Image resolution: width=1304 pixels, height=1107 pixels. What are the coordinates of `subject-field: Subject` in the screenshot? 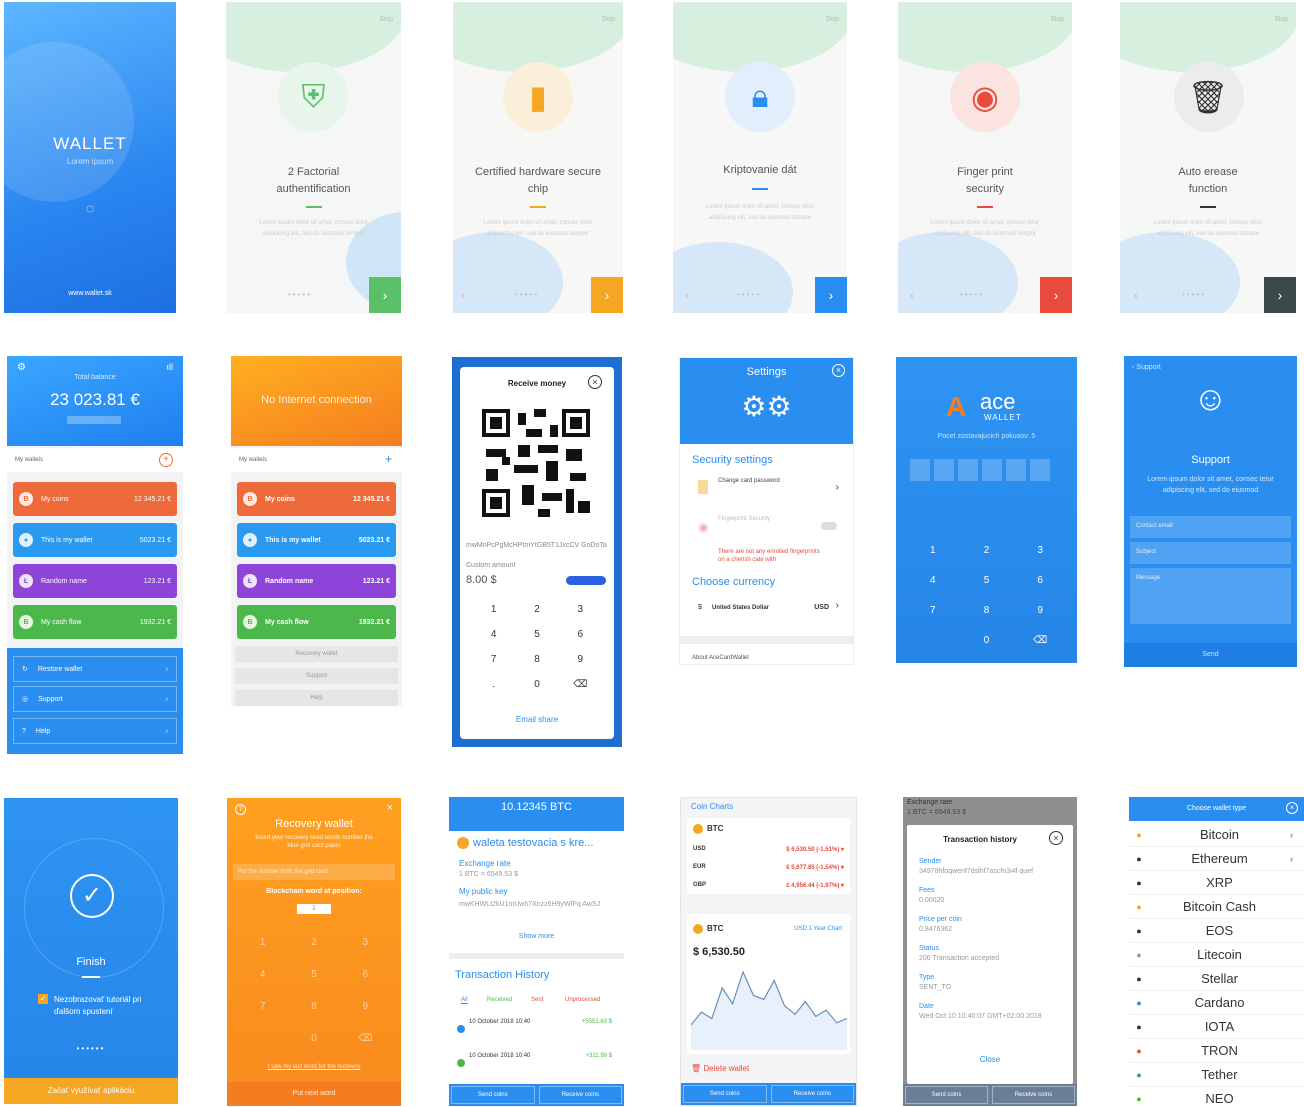 It's located at (1210, 553).